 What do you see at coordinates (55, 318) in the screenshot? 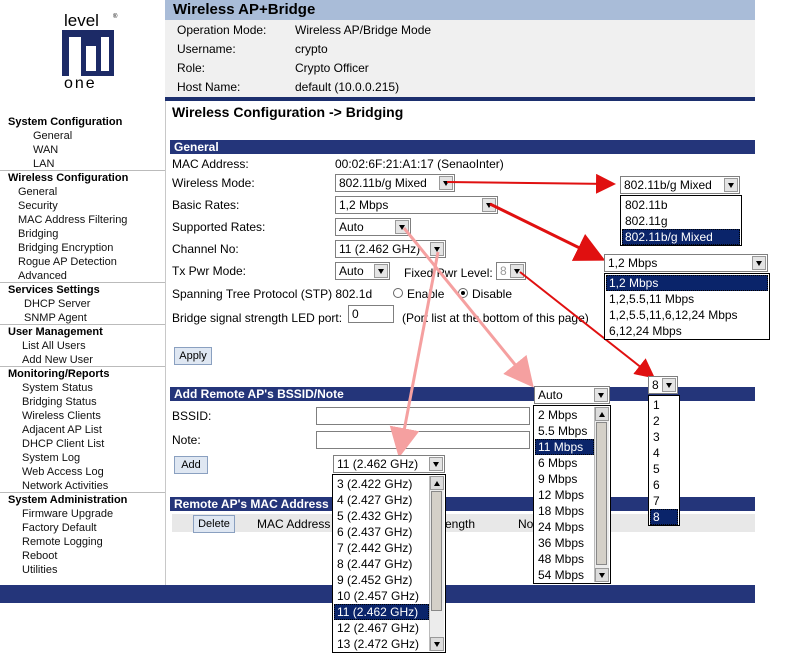
I see `sidebar-item: SNMP Agent` at bounding box center [55, 318].